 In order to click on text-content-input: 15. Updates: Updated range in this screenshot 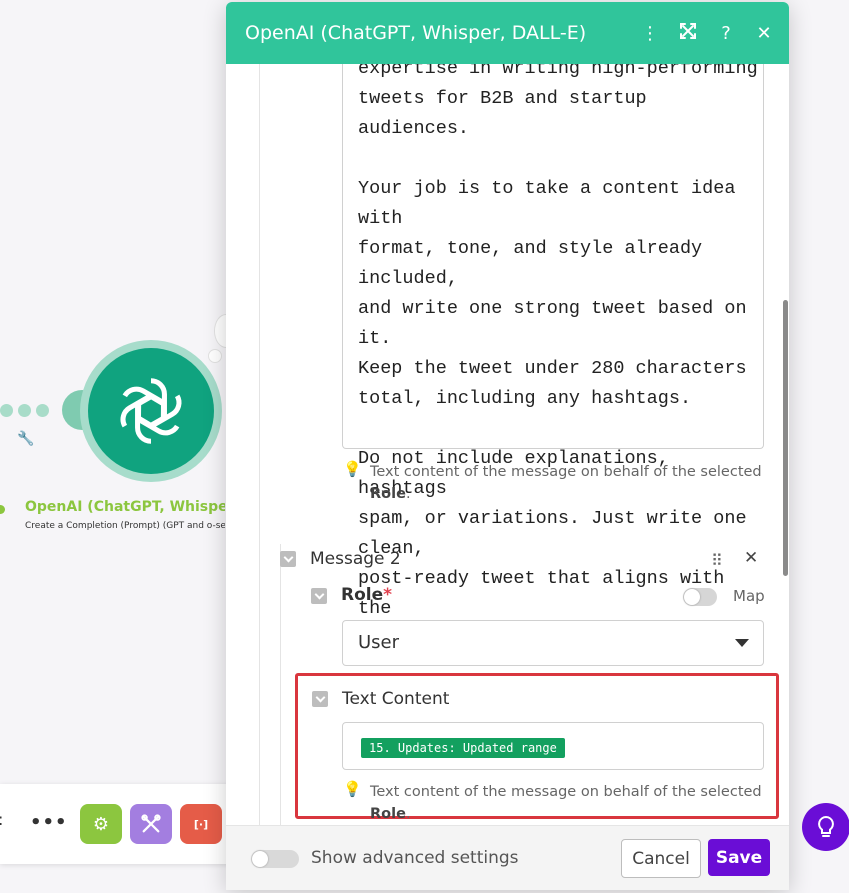, I will do `click(553, 746)`.